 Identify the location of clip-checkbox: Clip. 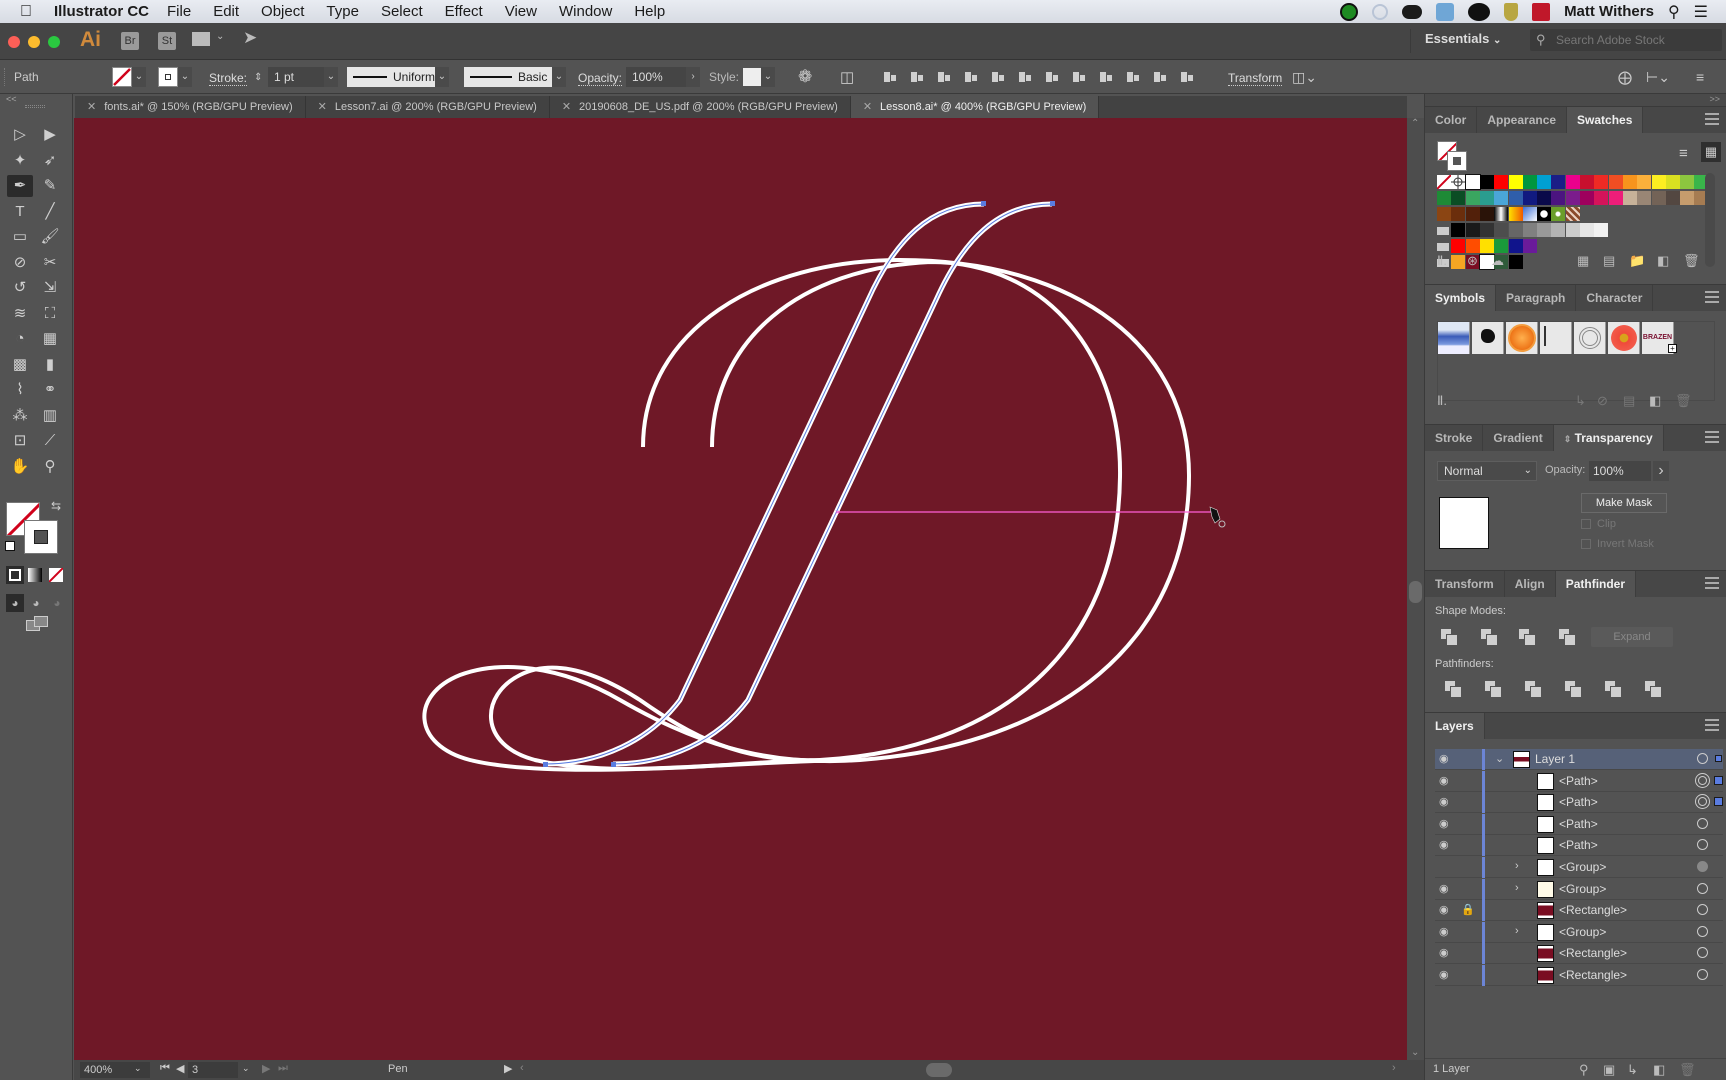
(1598, 524).